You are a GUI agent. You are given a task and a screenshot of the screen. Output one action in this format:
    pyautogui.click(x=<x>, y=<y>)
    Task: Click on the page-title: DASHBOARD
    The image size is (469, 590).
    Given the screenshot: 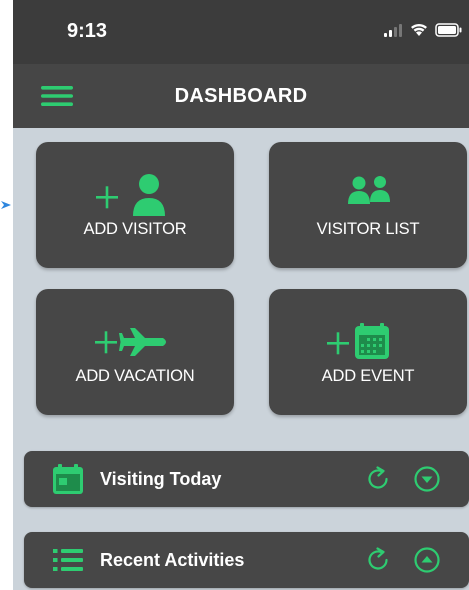 What is the action you would take?
    pyautogui.click(x=241, y=96)
    